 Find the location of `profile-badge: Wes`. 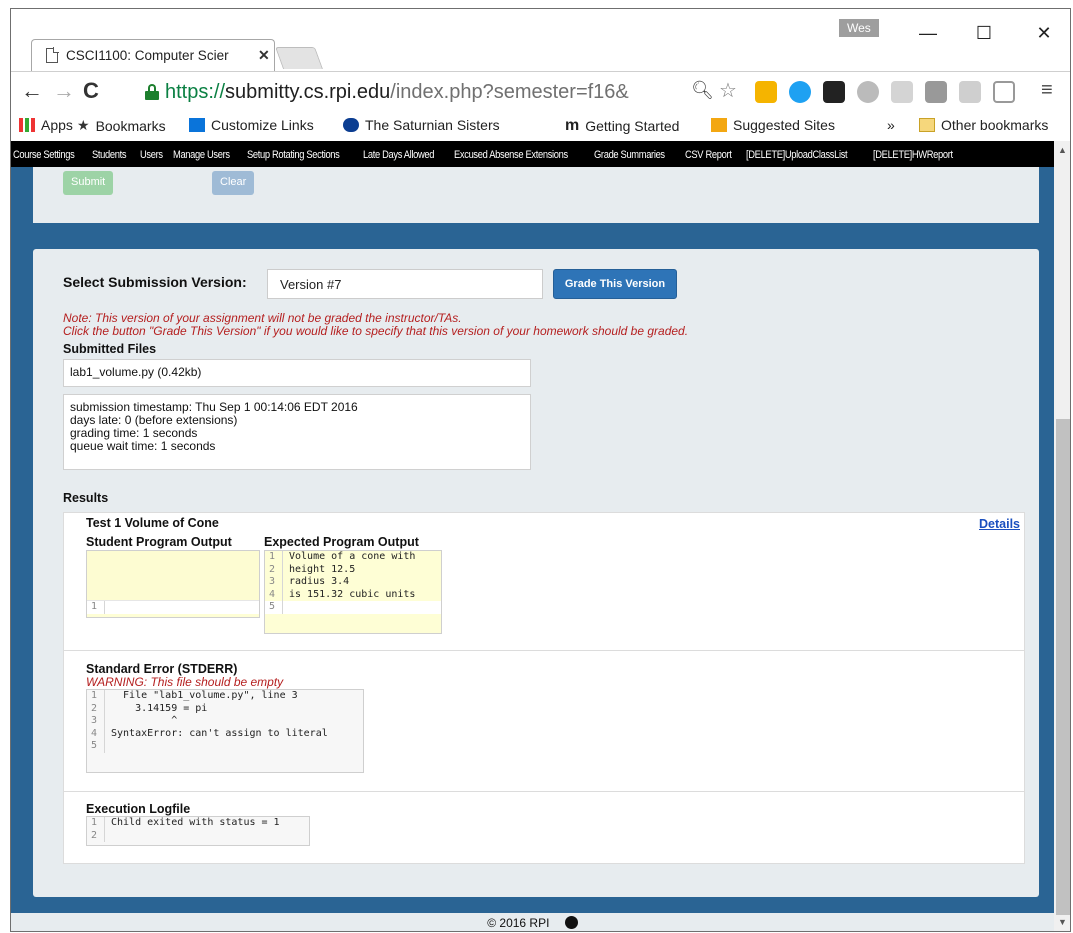

profile-badge: Wes is located at coordinates (859, 28).